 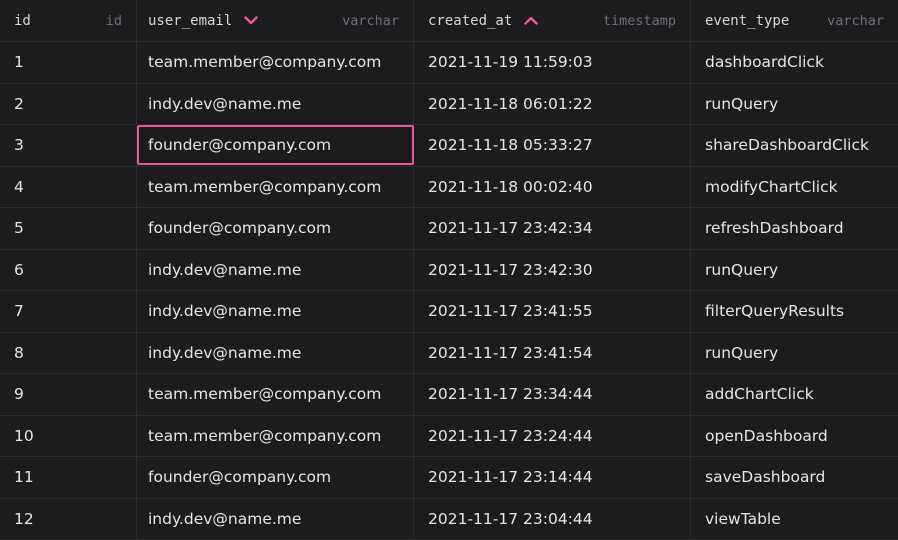 I want to click on cell-created-at: 2021-11-17 23:34:44, so click(x=552, y=394).